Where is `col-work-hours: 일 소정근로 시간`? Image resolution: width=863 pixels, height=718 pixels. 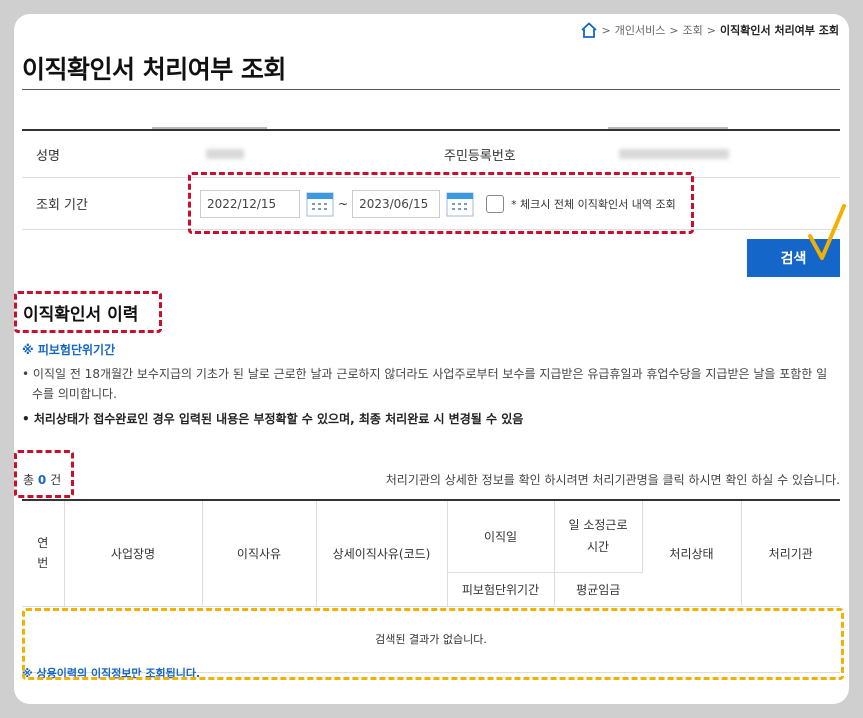 col-work-hours: 일 소정근로 시간 is located at coordinates (598, 536).